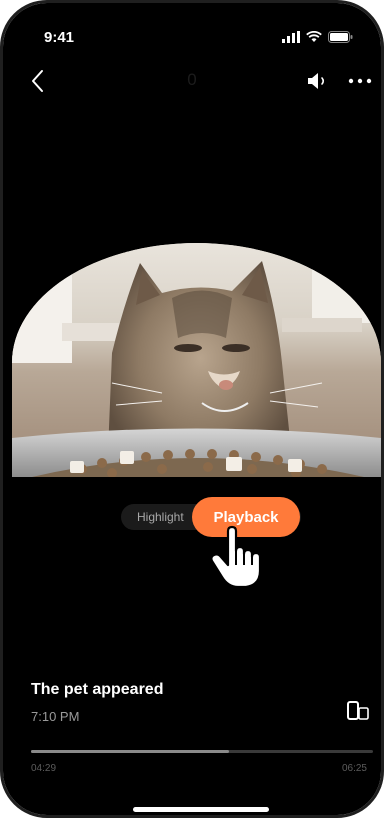 This screenshot has width=384, height=818. I want to click on event-time: 7:10 PM, so click(55, 716).